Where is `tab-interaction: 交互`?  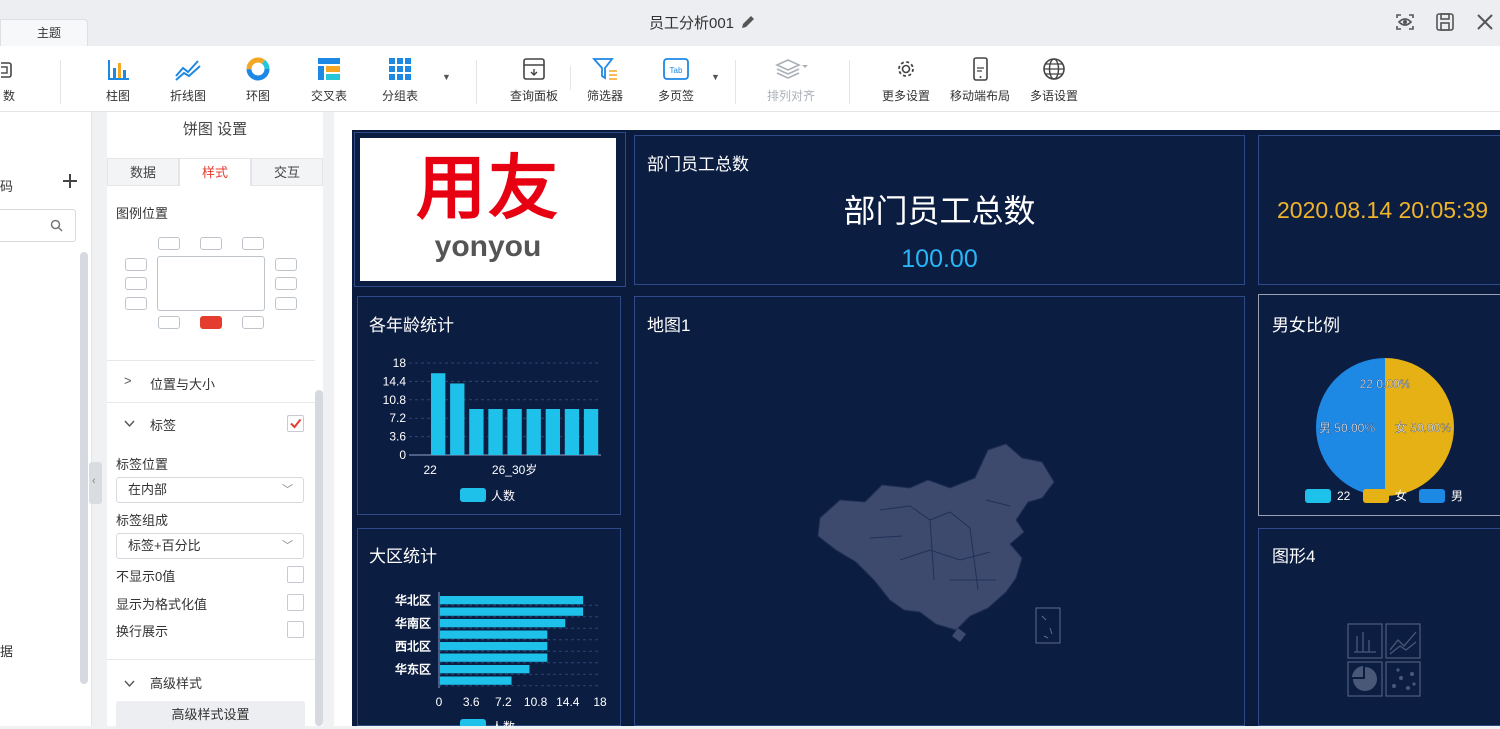 tab-interaction: 交互 is located at coordinates (287, 172).